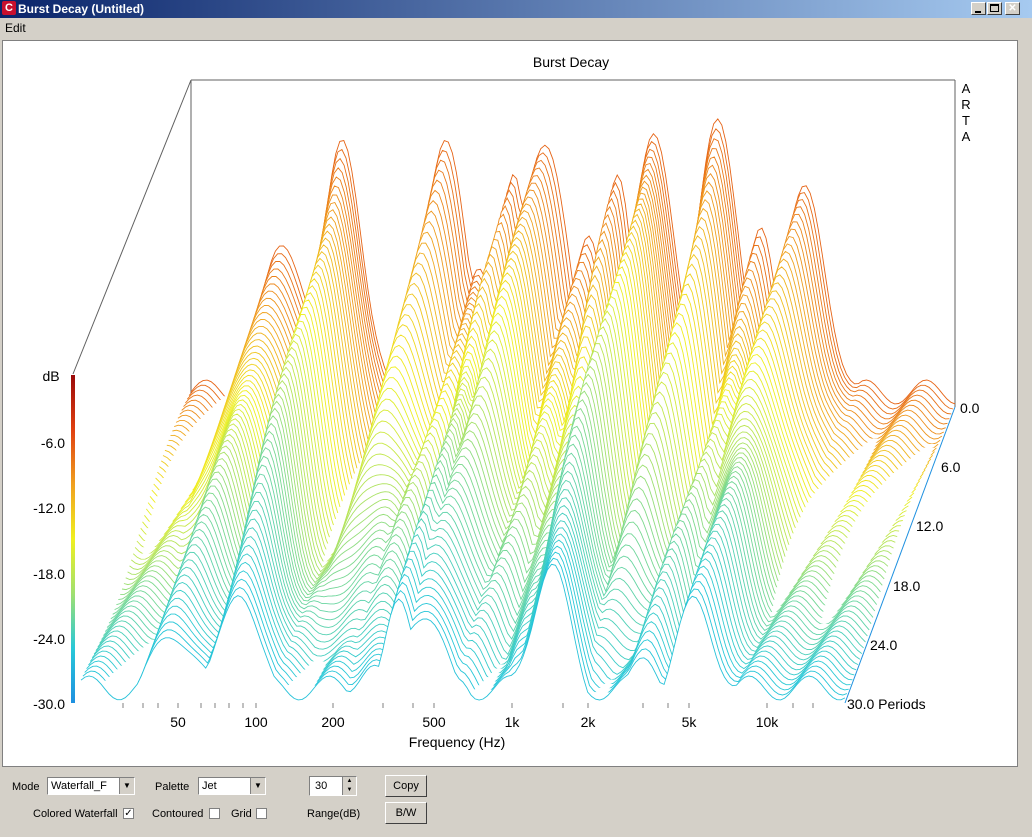 Image resolution: width=1032 pixels, height=837 pixels. What do you see at coordinates (241, 814) in the screenshot?
I see `grid-label: Grid` at bounding box center [241, 814].